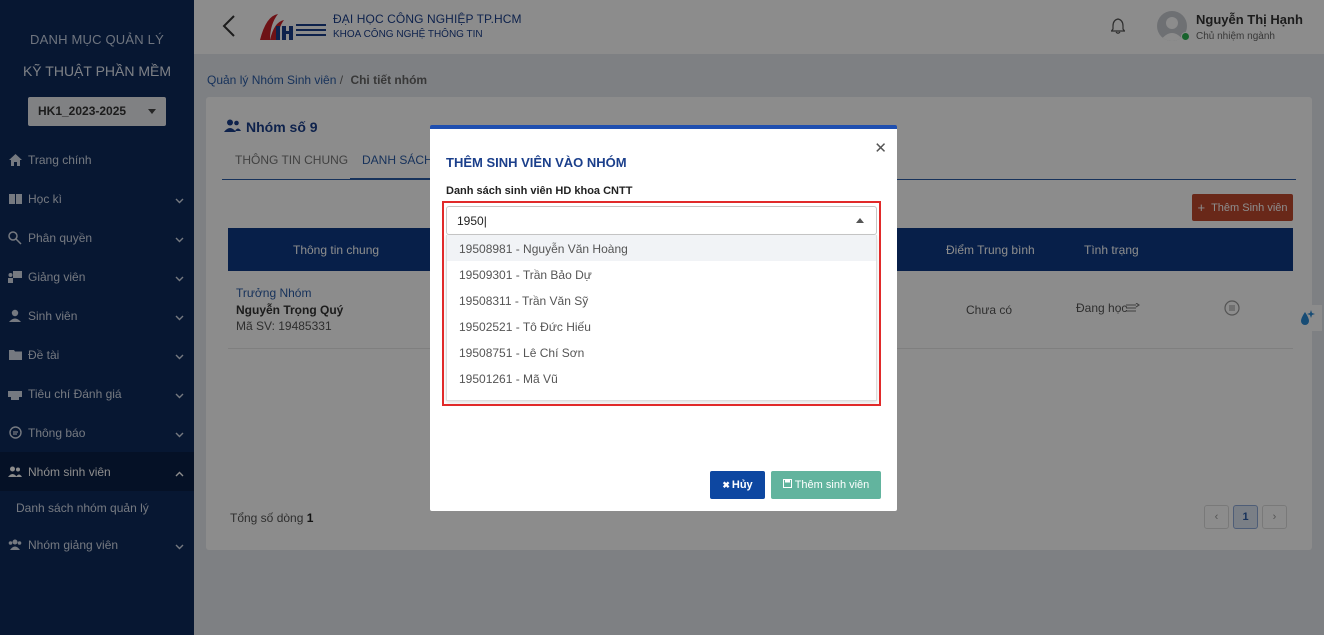 Image resolution: width=1324 pixels, height=635 pixels. What do you see at coordinates (539, 191) in the screenshot?
I see `student-list-label: Danh sách sinh viên HD khoa CNTT` at bounding box center [539, 191].